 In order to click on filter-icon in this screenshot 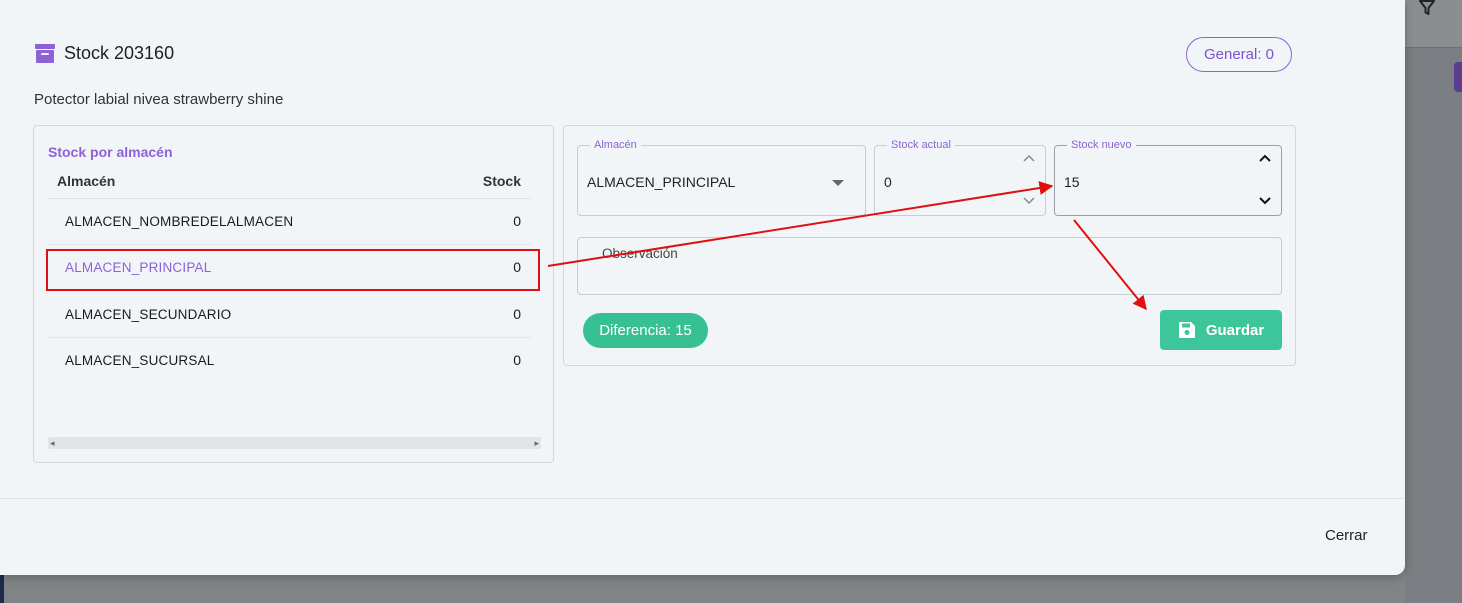, I will do `click(1427, 10)`.